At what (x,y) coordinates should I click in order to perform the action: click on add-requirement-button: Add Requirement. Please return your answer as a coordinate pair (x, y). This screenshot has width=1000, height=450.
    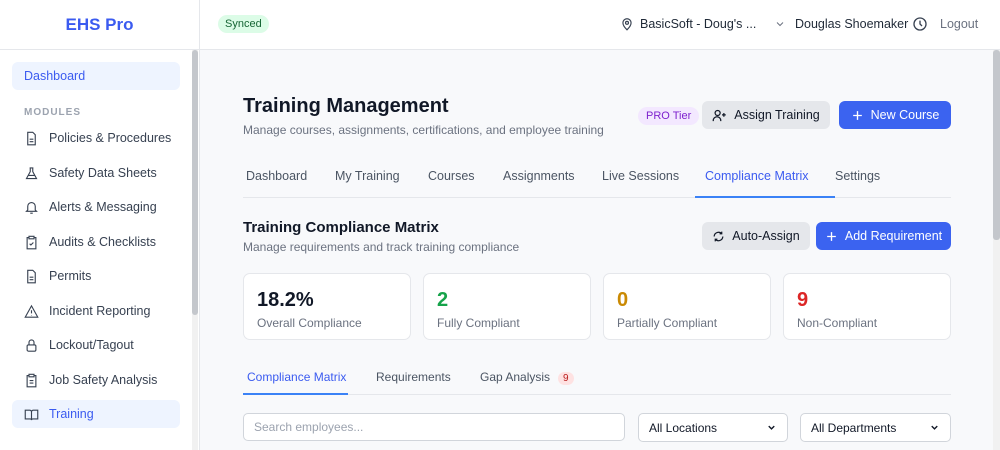
    Looking at the image, I should click on (883, 236).